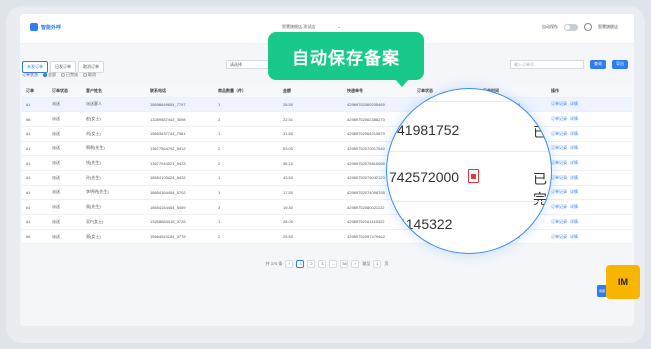  What do you see at coordinates (377, 264) in the screenshot?
I see `goto-input: 1` at bounding box center [377, 264].